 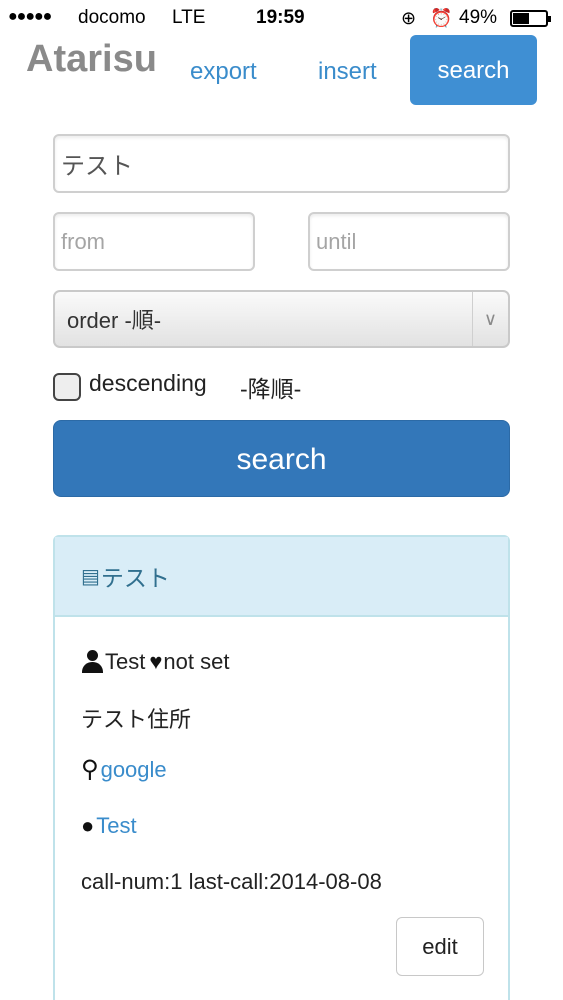 I want to click on descending-checkbox, so click(x=67, y=387).